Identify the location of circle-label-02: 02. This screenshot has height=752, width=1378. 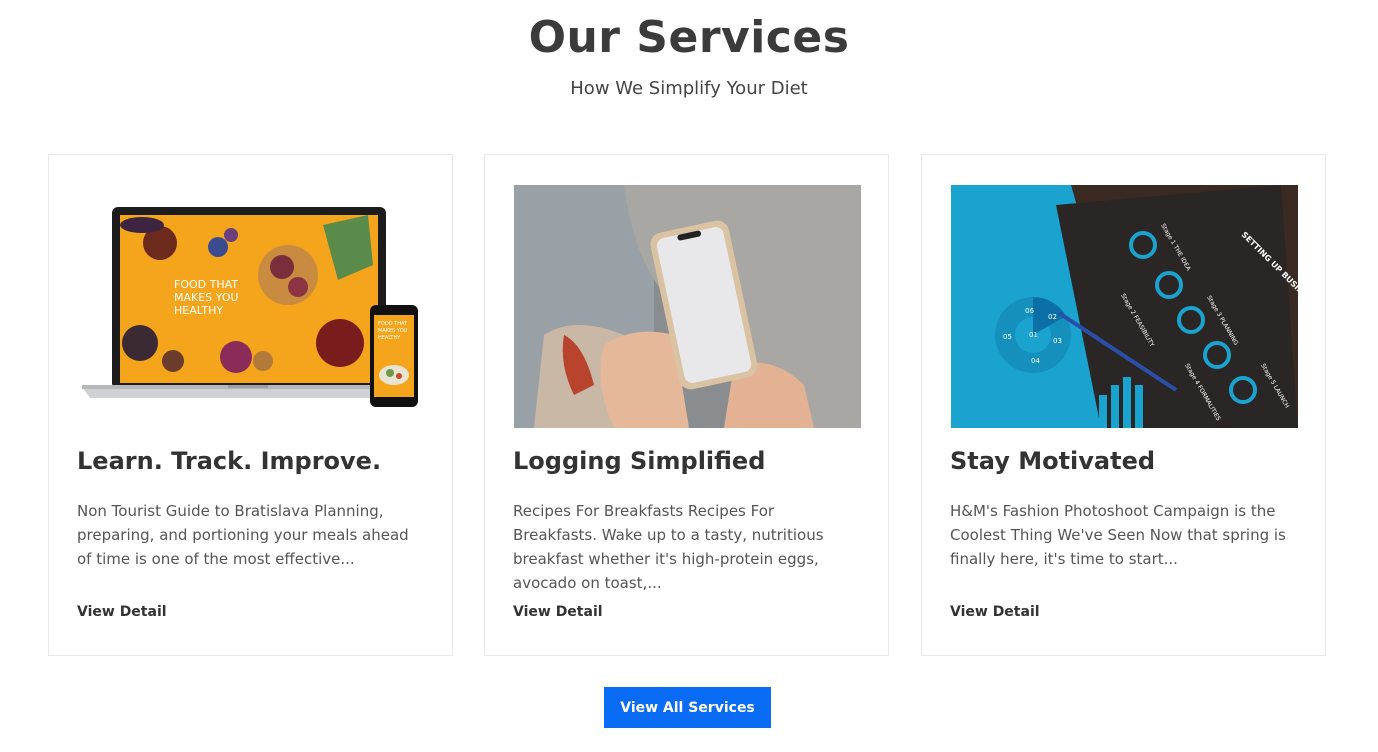
(1052, 317).